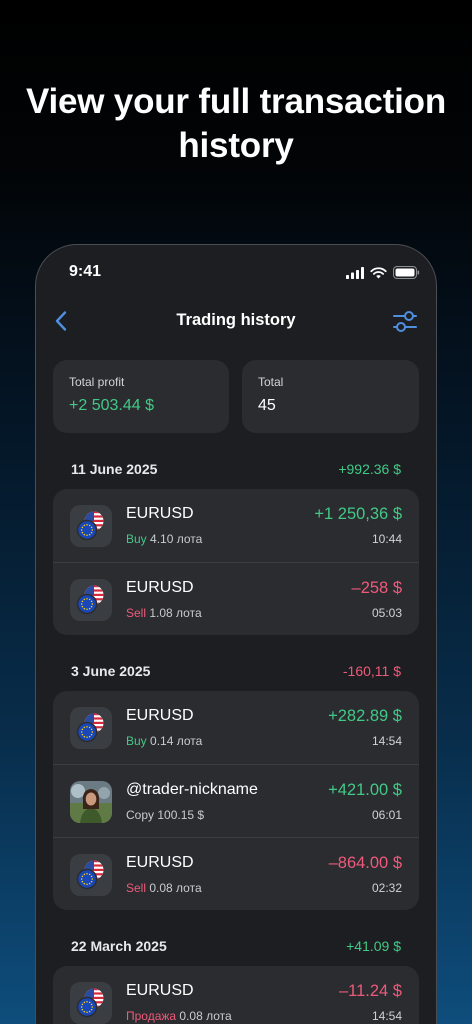  What do you see at coordinates (192, 789) in the screenshot?
I see `instrument-name: @trader-nickname` at bounding box center [192, 789].